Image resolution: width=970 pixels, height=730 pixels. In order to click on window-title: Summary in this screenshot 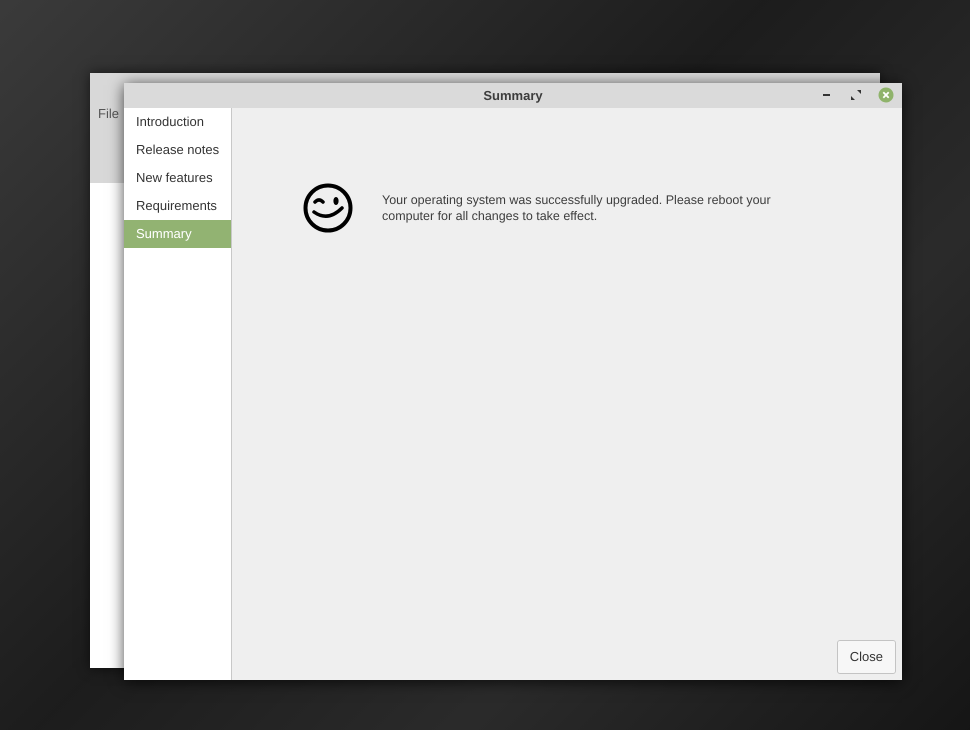, I will do `click(513, 95)`.